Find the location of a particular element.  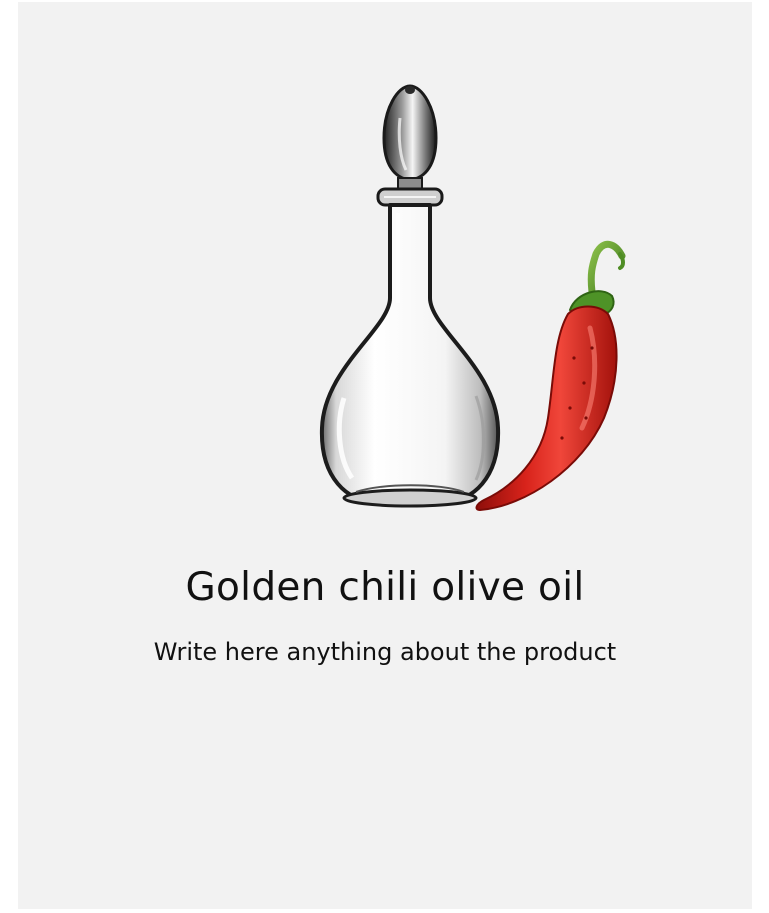

chili-pepper is located at coordinates (550, 376).